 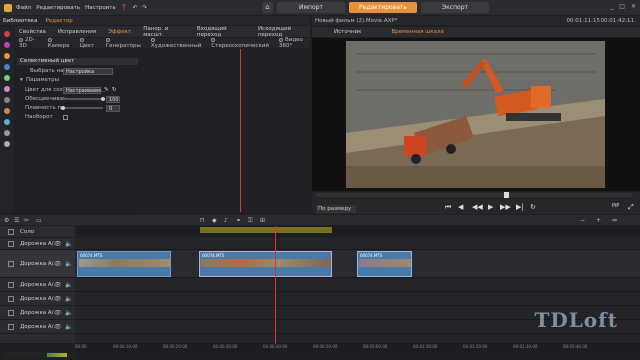 What do you see at coordinates (16, 220) in the screenshot?
I see `list-icon: ☰` at bounding box center [16, 220].